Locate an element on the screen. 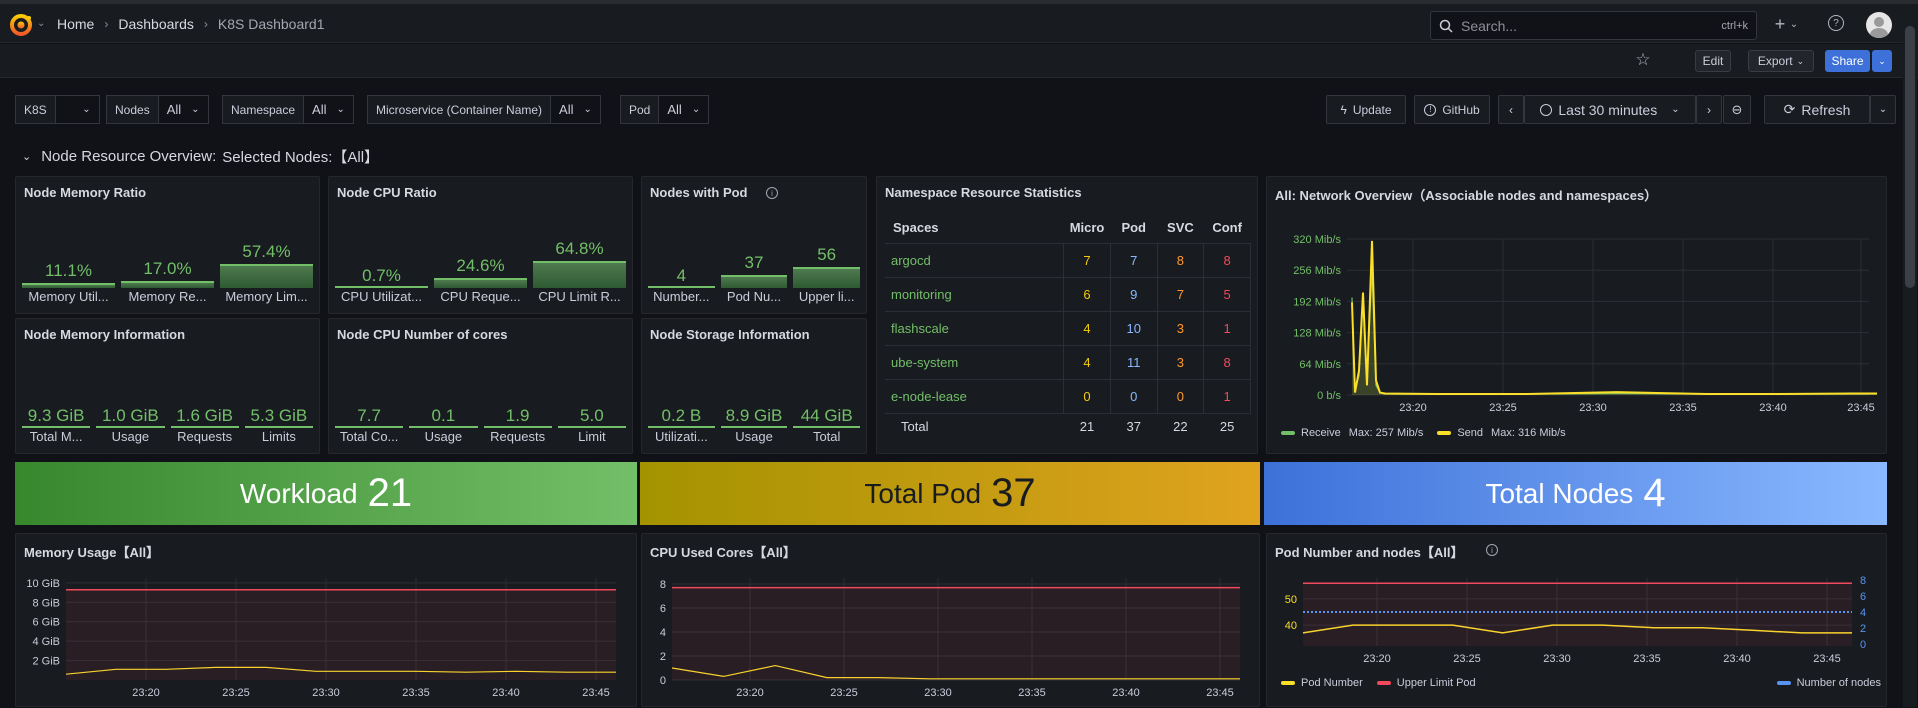  table-row: flashscale 4 10 3 1 is located at coordinates (1068, 328).